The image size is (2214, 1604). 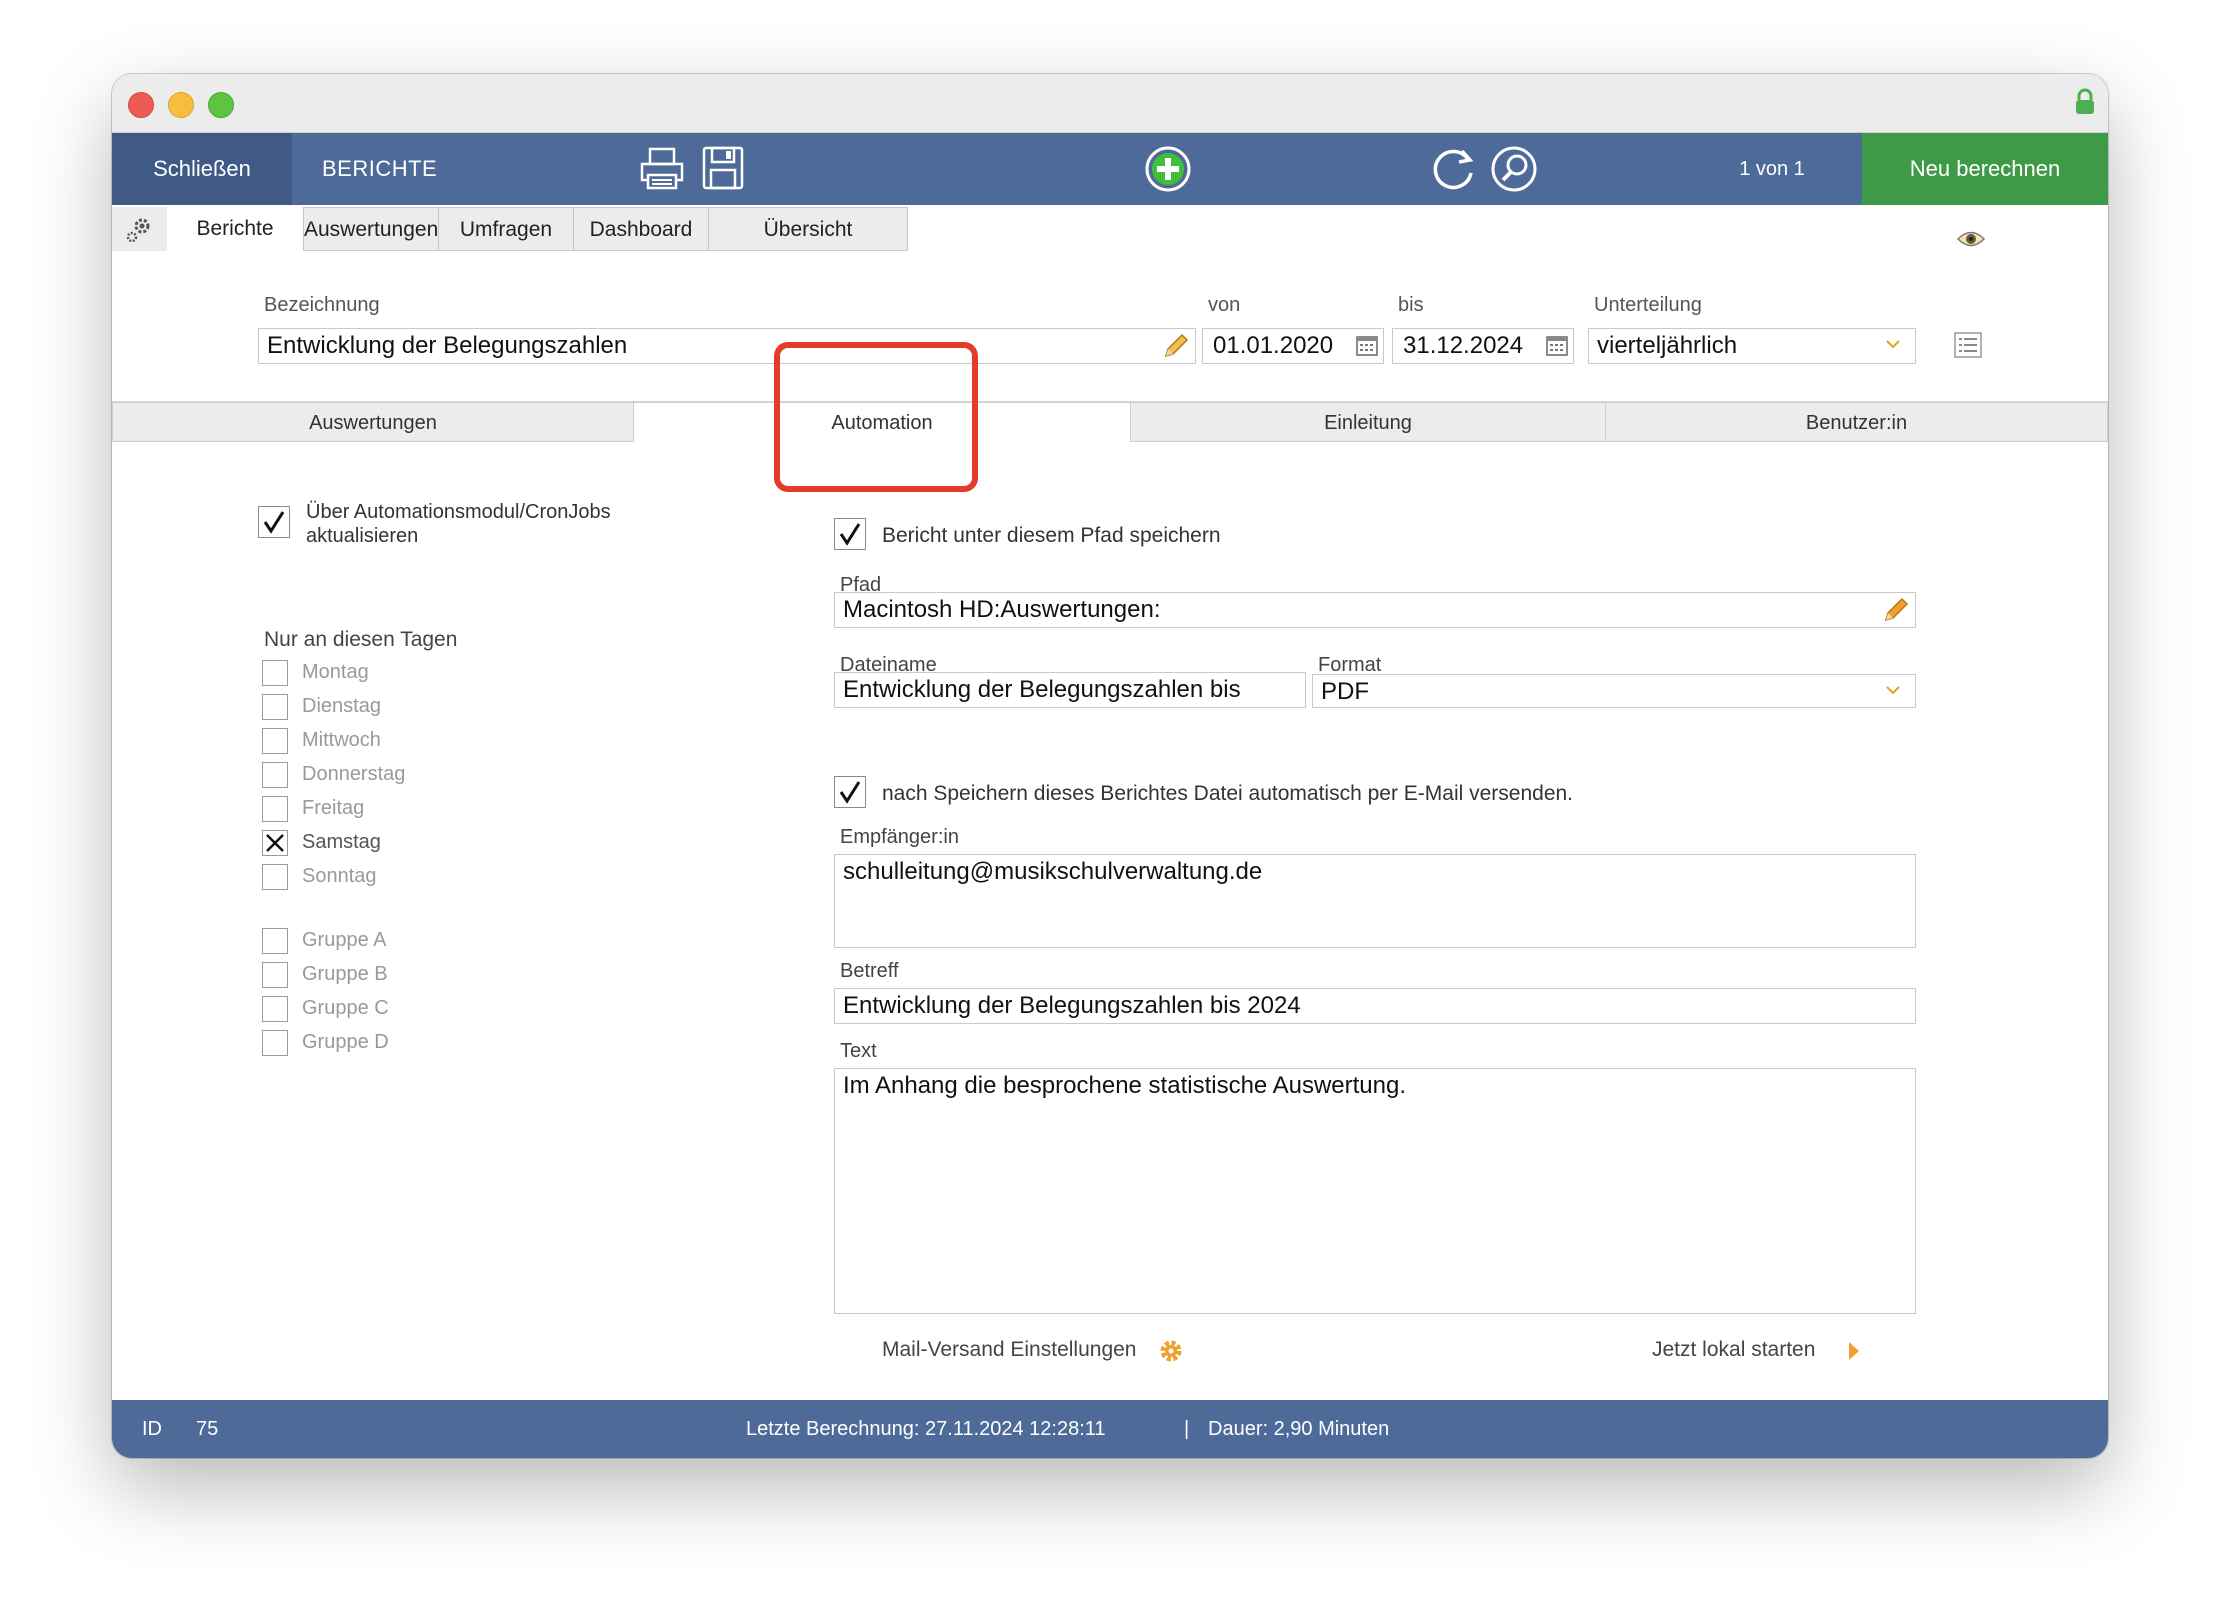 I want to click on cross-icon, so click(x=275, y=843).